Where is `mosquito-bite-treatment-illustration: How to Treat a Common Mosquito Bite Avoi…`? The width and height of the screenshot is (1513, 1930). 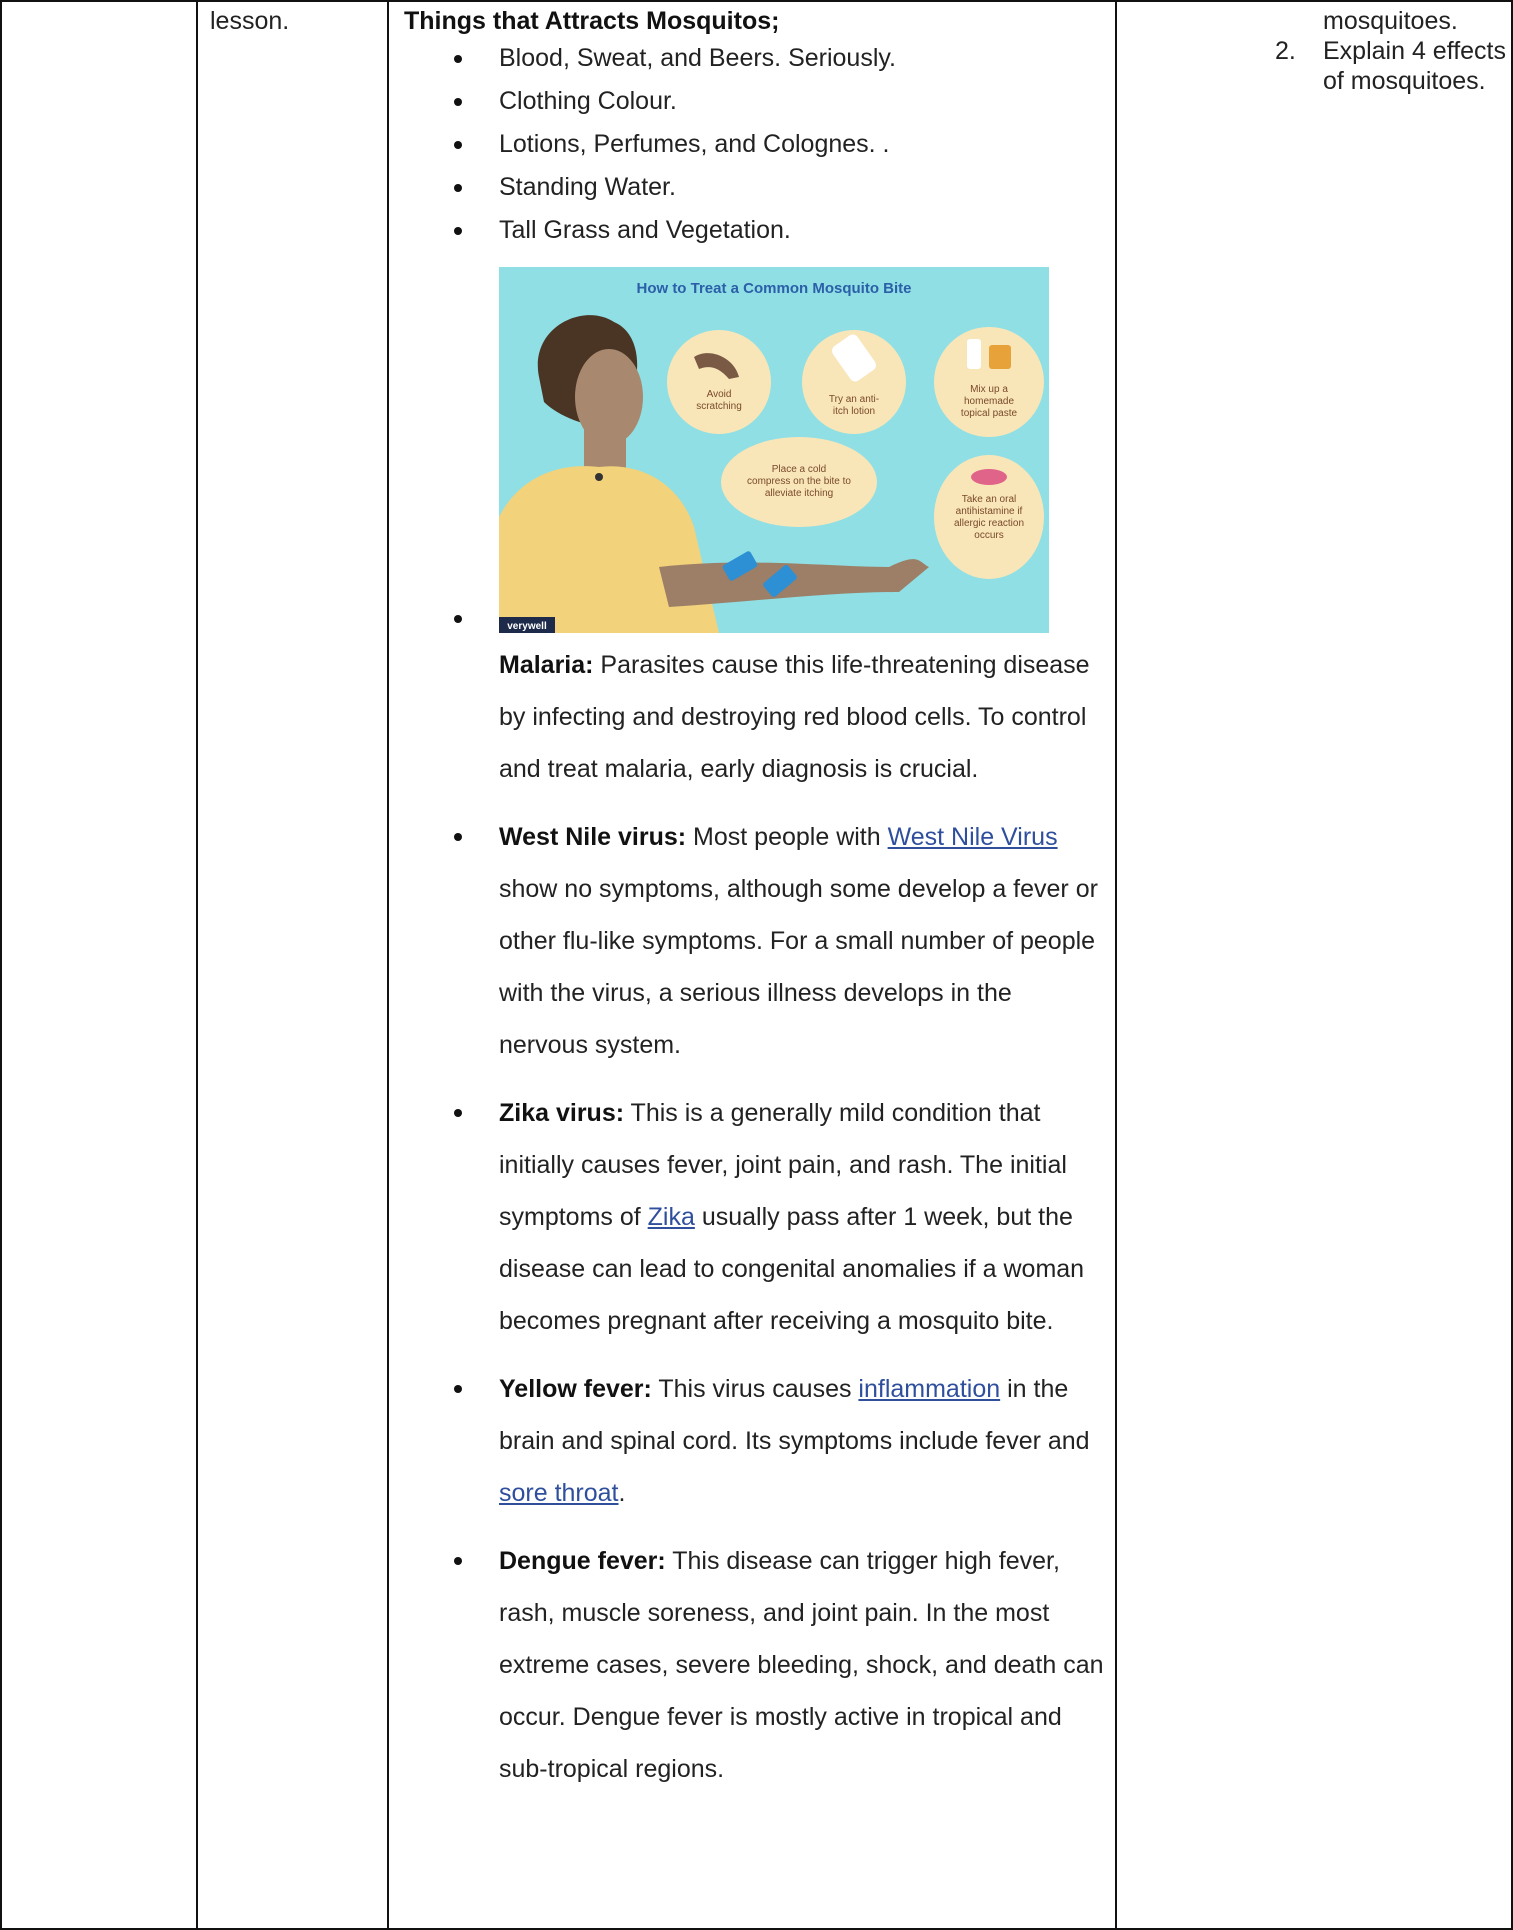 mosquito-bite-treatment-illustration: How to Treat a Common Mosquito Bite Avoi… is located at coordinates (774, 450).